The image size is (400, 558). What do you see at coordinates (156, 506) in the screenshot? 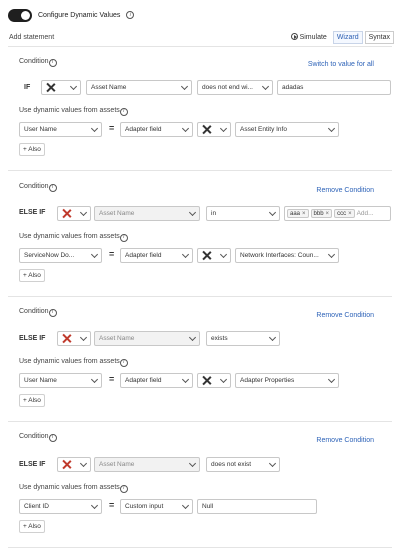
I see `source-type-select: Custom input` at bounding box center [156, 506].